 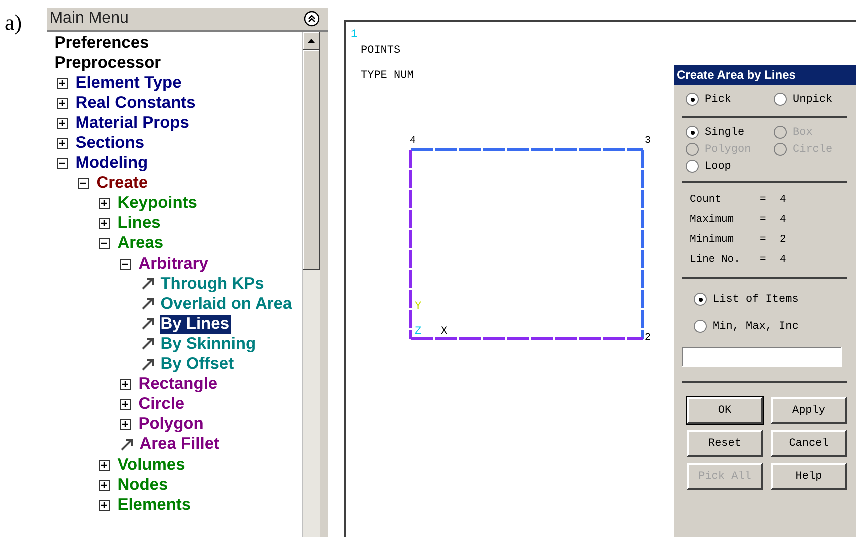 I want to click on stat-value: 2, so click(x=783, y=240).